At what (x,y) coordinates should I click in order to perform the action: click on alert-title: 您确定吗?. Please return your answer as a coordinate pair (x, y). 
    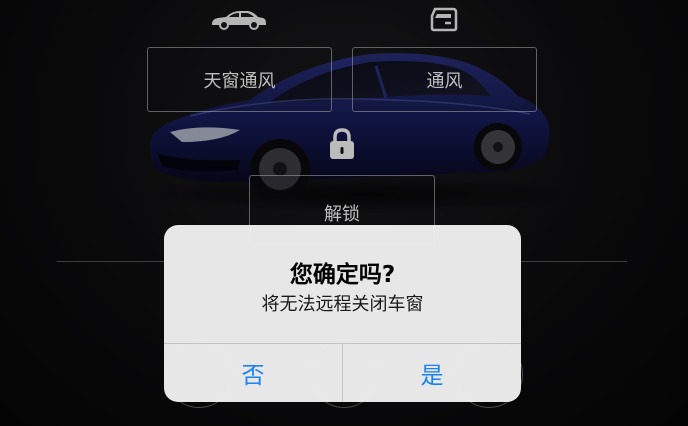
    Looking at the image, I should click on (342, 275).